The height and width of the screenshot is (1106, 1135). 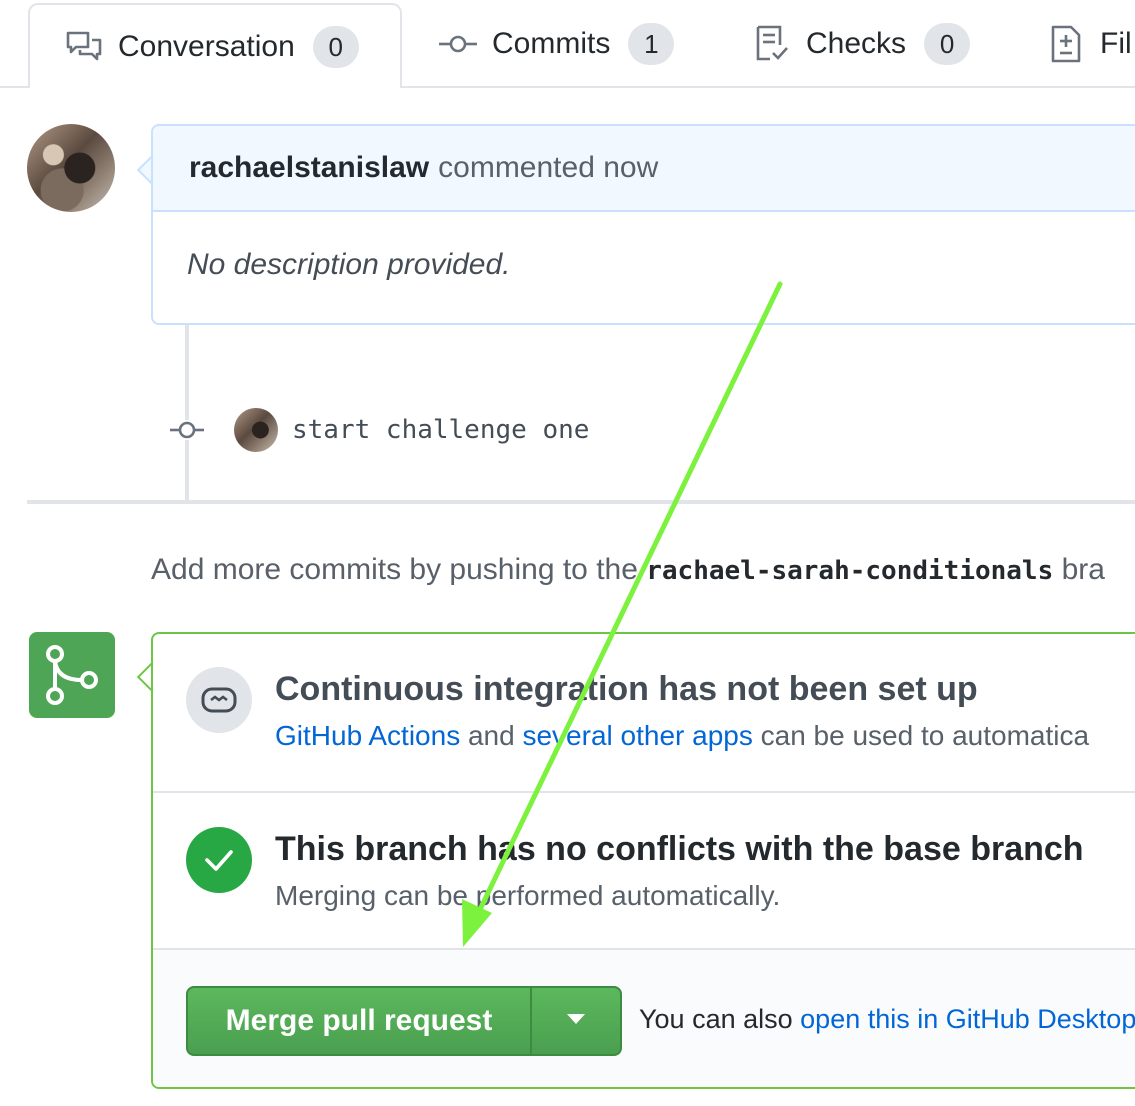 What do you see at coordinates (1066, 44) in the screenshot?
I see `file-diff-icon` at bounding box center [1066, 44].